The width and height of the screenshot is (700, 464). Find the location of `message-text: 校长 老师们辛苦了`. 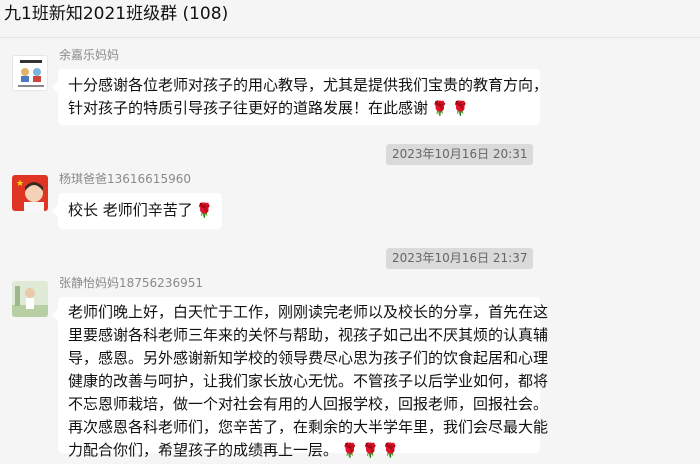

message-text: 校长 老师们辛苦了 is located at coordinates (130, 210).